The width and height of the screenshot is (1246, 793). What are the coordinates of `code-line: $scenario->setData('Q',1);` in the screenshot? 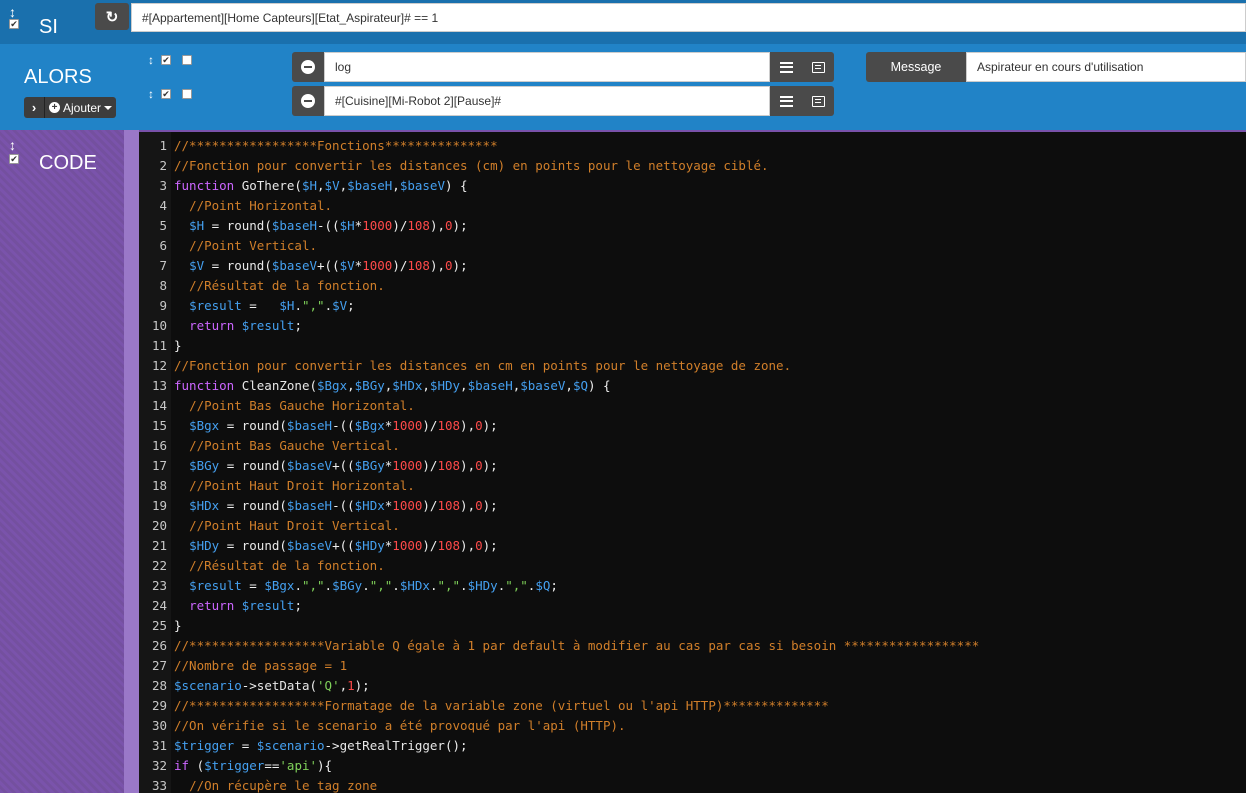 It's located at (272, 685).